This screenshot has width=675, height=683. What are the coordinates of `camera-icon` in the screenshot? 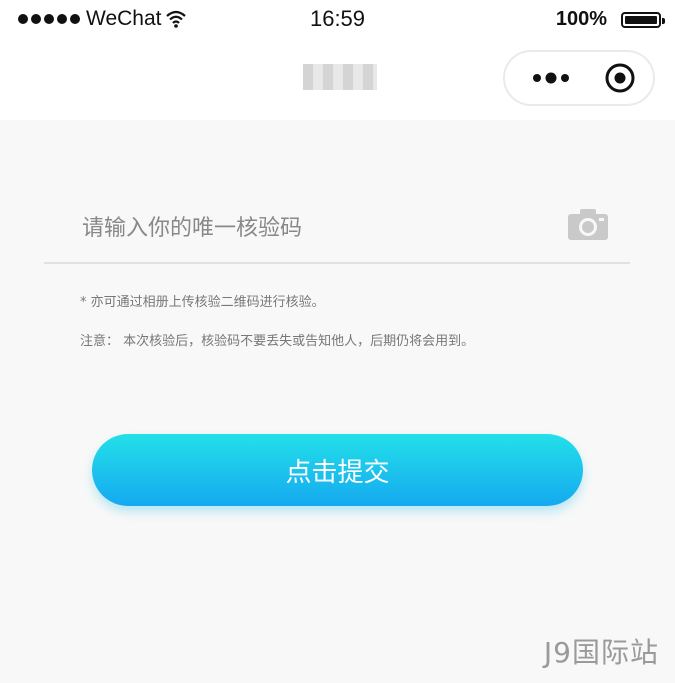 It's located at (588, 224).